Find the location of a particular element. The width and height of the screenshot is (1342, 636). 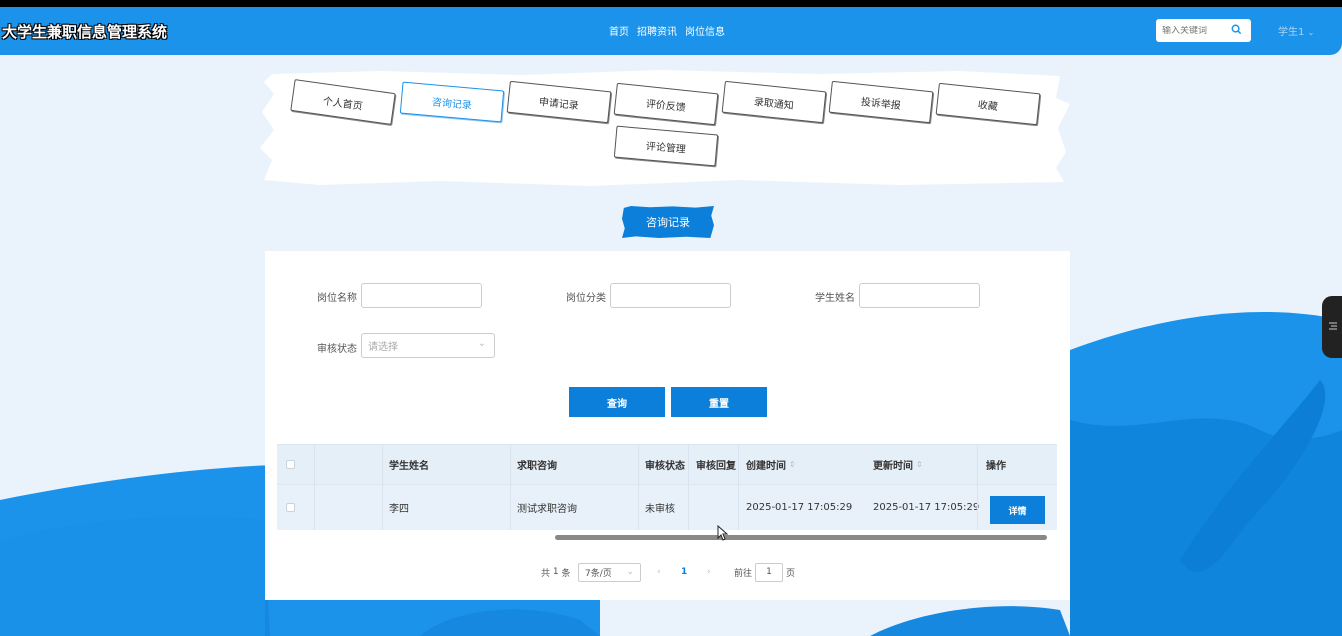

header-audit-reply: 审核回复 is located at coordinates (716, 466).